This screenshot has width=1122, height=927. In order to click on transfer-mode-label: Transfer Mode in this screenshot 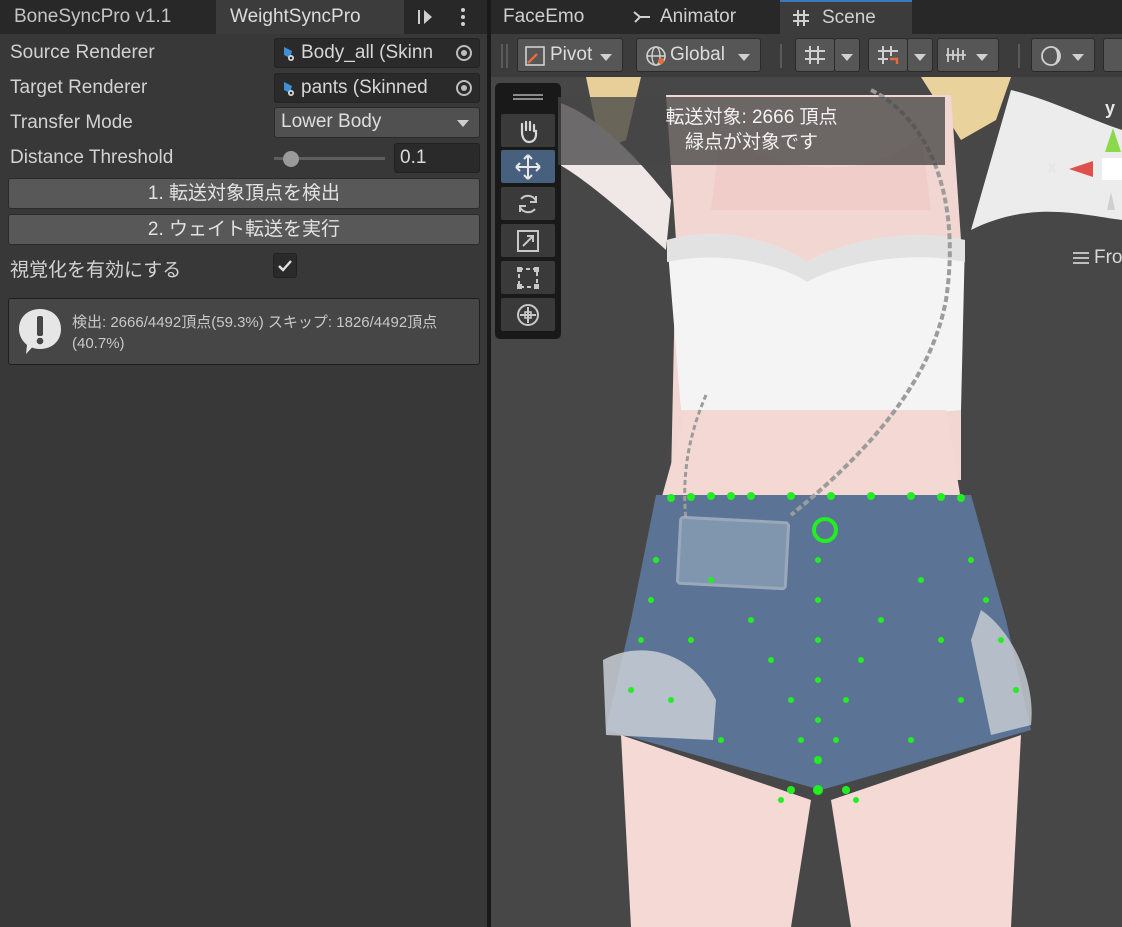, I will do `click(71, 122)`.